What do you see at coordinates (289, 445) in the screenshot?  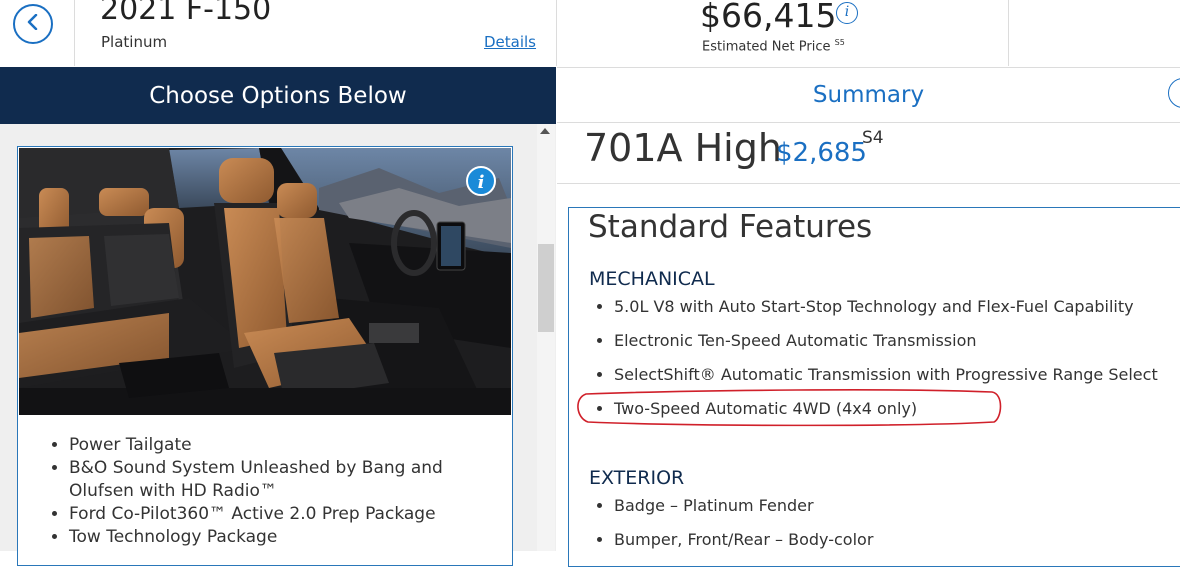 I see `list-item: Power Tailgate` at bounding box center [289, 445].